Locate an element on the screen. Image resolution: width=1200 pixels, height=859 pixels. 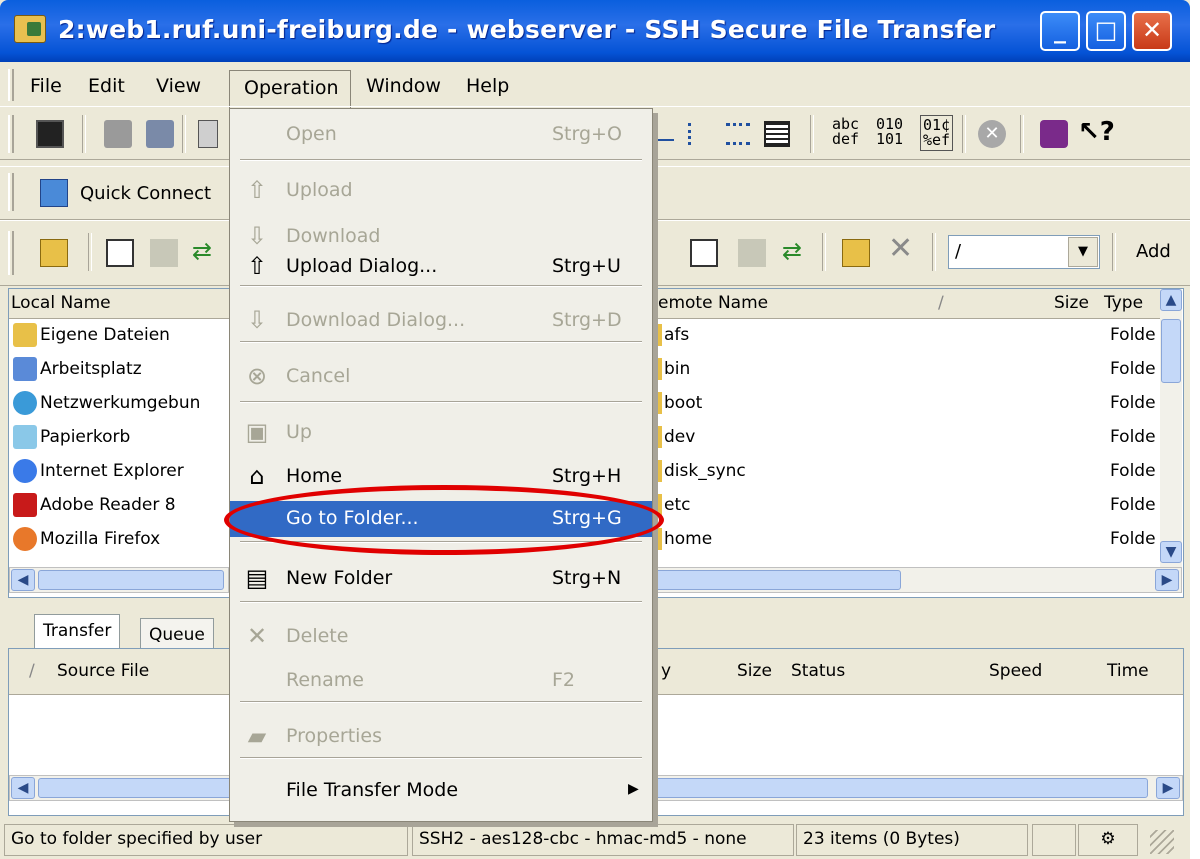
local-item-label: Mozilla Firefox is located at coordinates (100, 539).